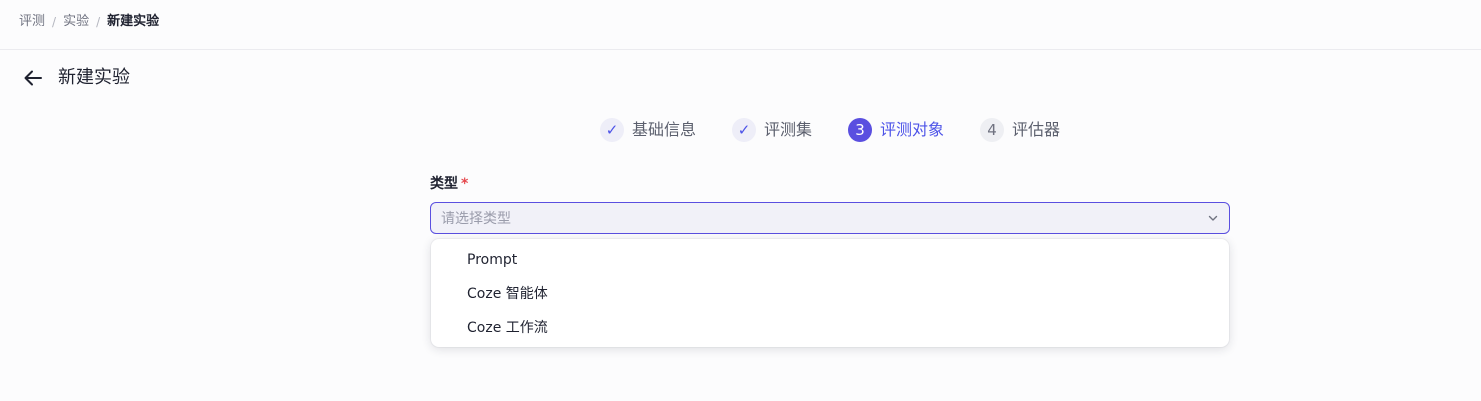 The height and width of the screenshot is (401, 1481). Describe the element at coordinates (444, 184) in the screenshot. I see `type-label-text: 类型` at that location.